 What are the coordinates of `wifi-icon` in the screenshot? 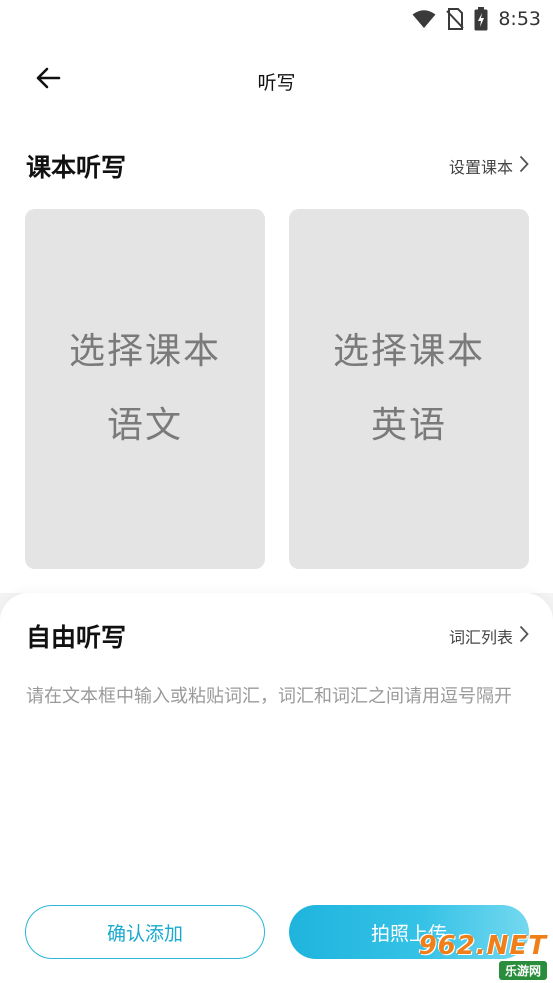 It's located at (424, 19).